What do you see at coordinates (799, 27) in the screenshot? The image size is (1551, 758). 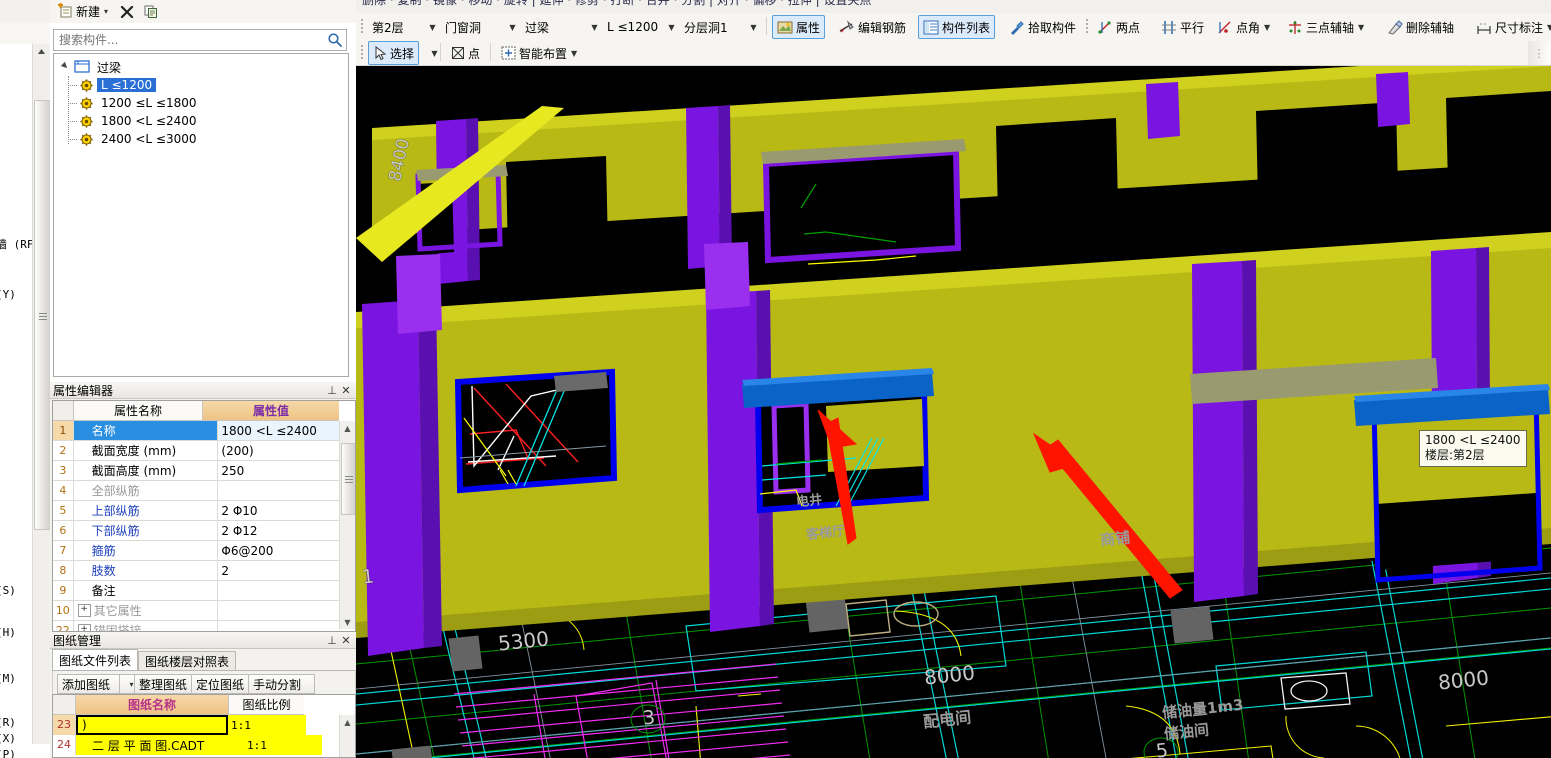 I see `attribute-button: 属性` at bounding box center [799, 27].